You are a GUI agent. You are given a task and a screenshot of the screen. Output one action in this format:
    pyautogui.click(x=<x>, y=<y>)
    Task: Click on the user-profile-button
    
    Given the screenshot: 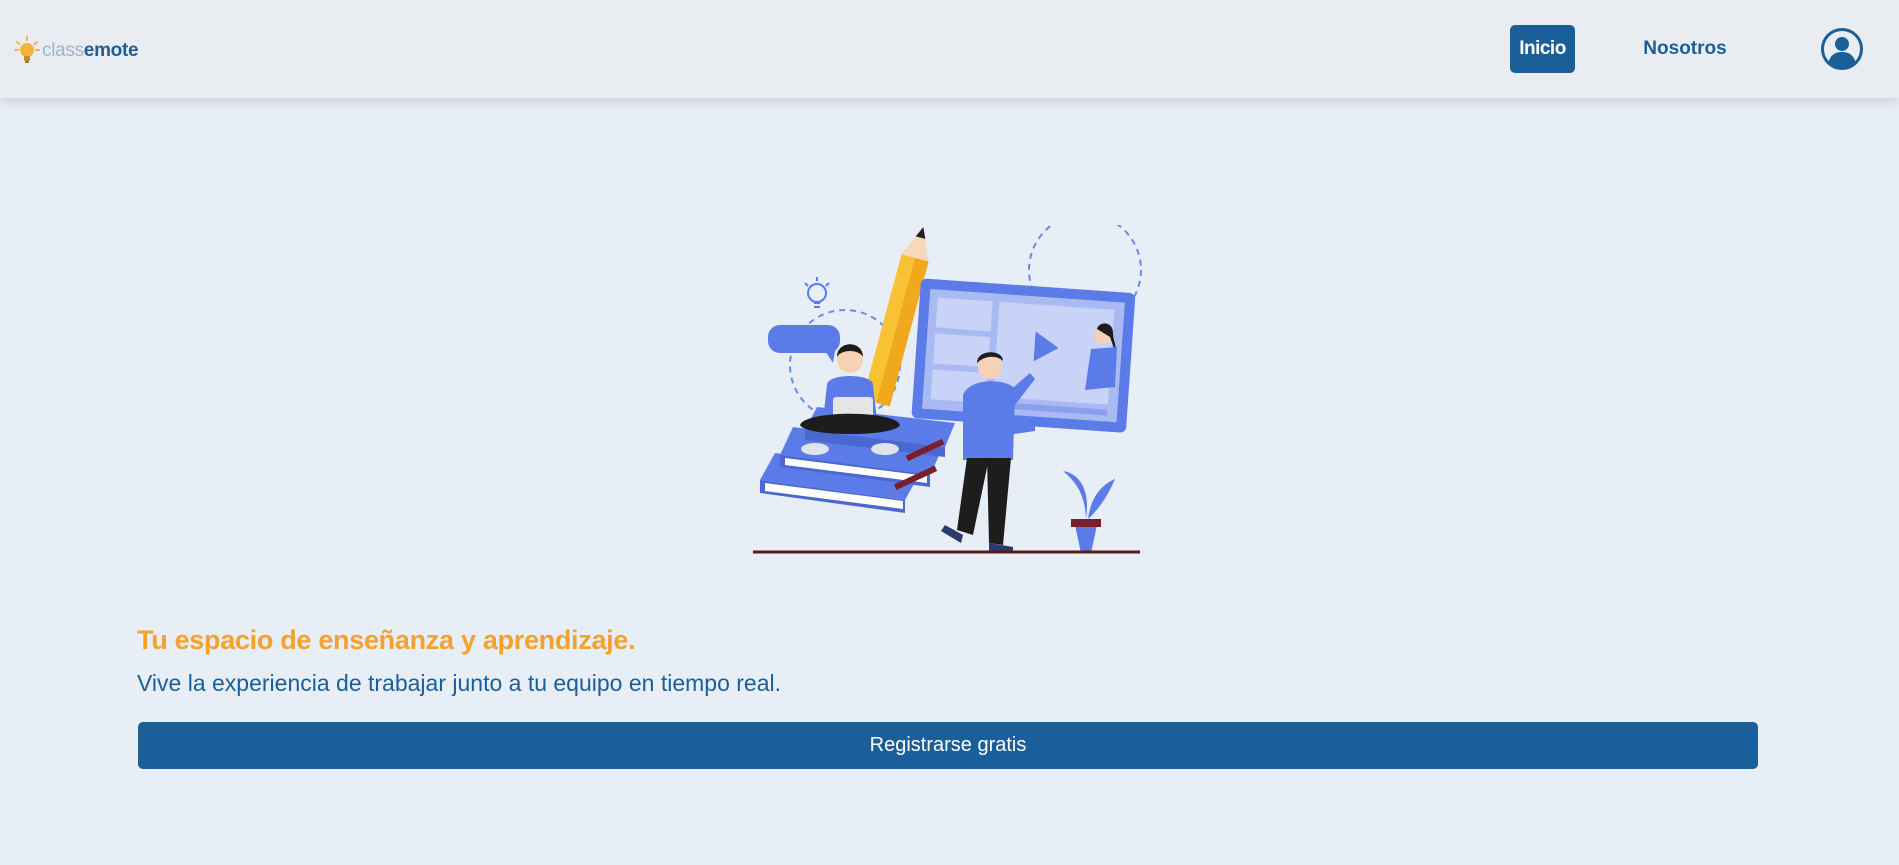 What is the action you would take?
    pyautogui.click(x=1842, y=49)
    